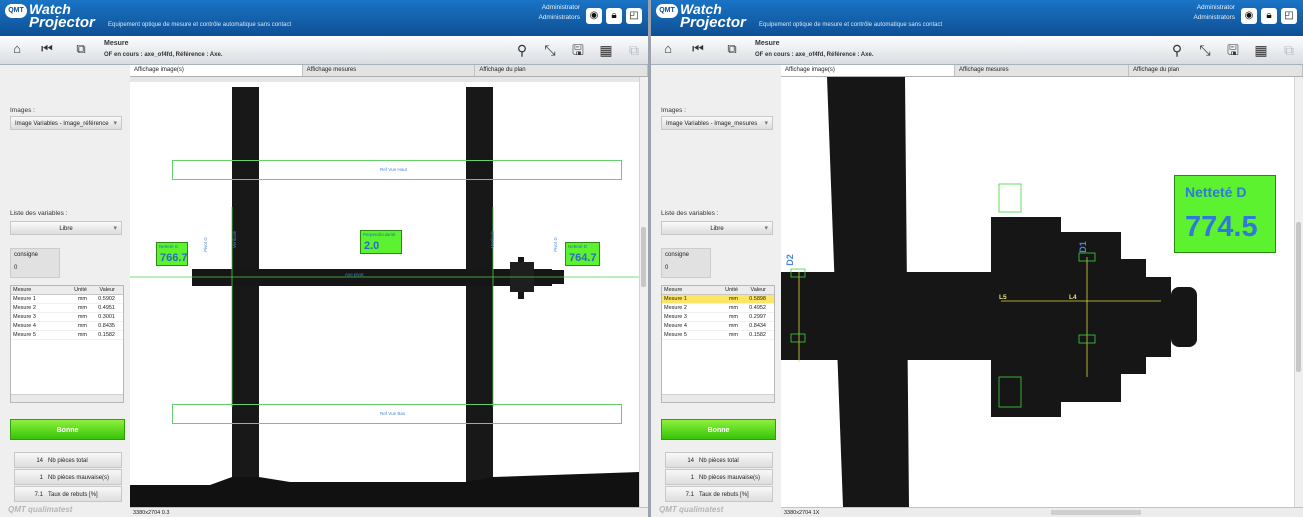 The height and width of the screenshot is (517, 1303). I want to click on images-label: Images :, so click(22, 110).